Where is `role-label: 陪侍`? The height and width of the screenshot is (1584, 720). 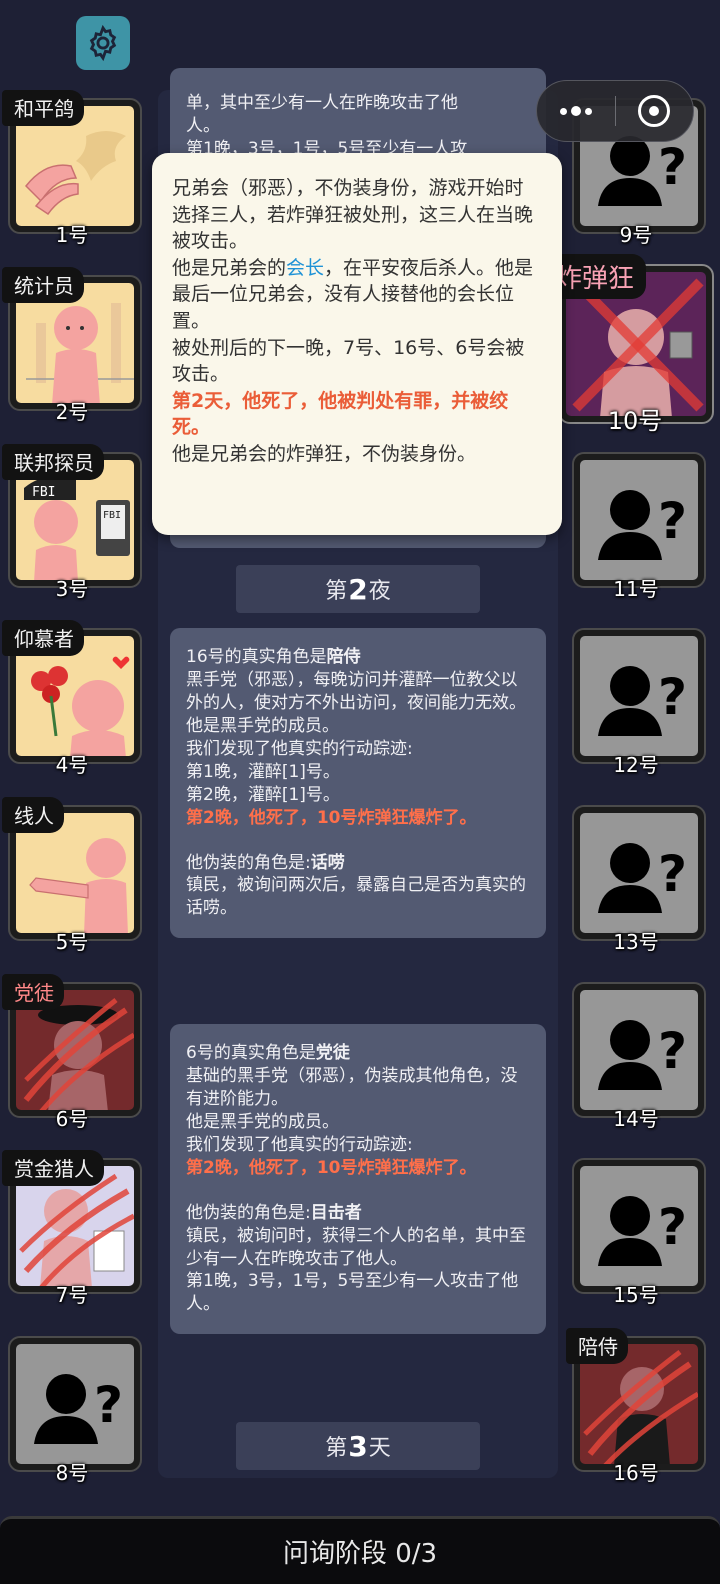
role-label: 陪侍 is located at coordinates (597, 1346).